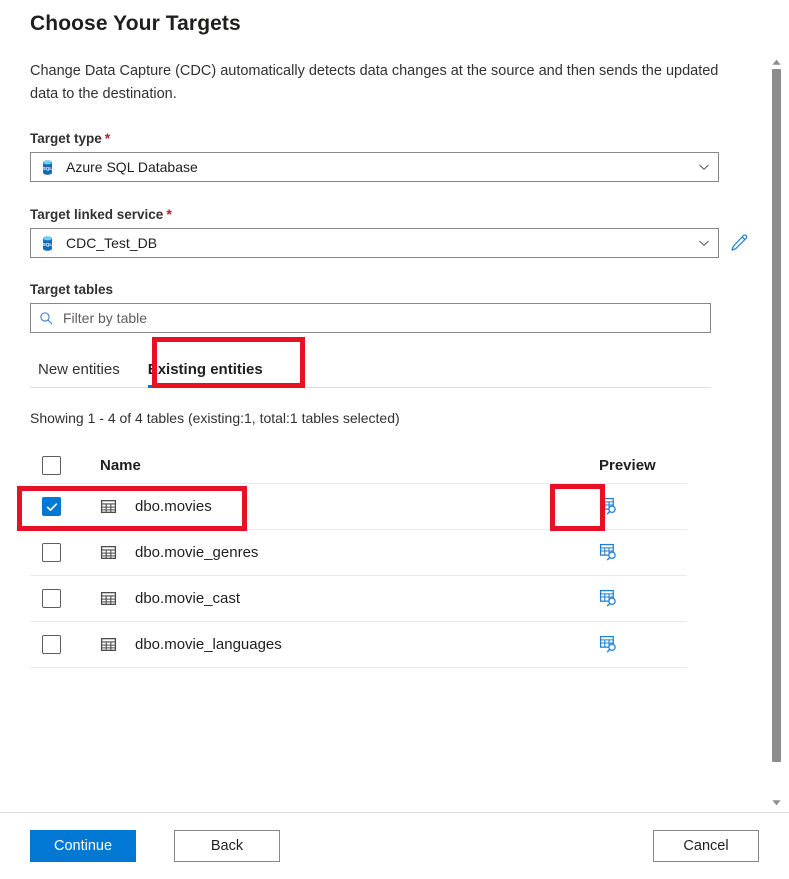 The image size is (789, 879). I want to click on table-row: dbo.movies, so click(358, 507).